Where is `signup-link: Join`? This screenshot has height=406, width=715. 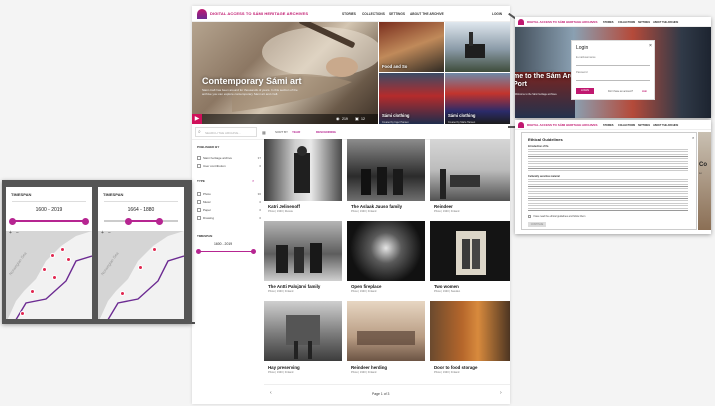 signup-link: Join is located at coordinates (644, 91).